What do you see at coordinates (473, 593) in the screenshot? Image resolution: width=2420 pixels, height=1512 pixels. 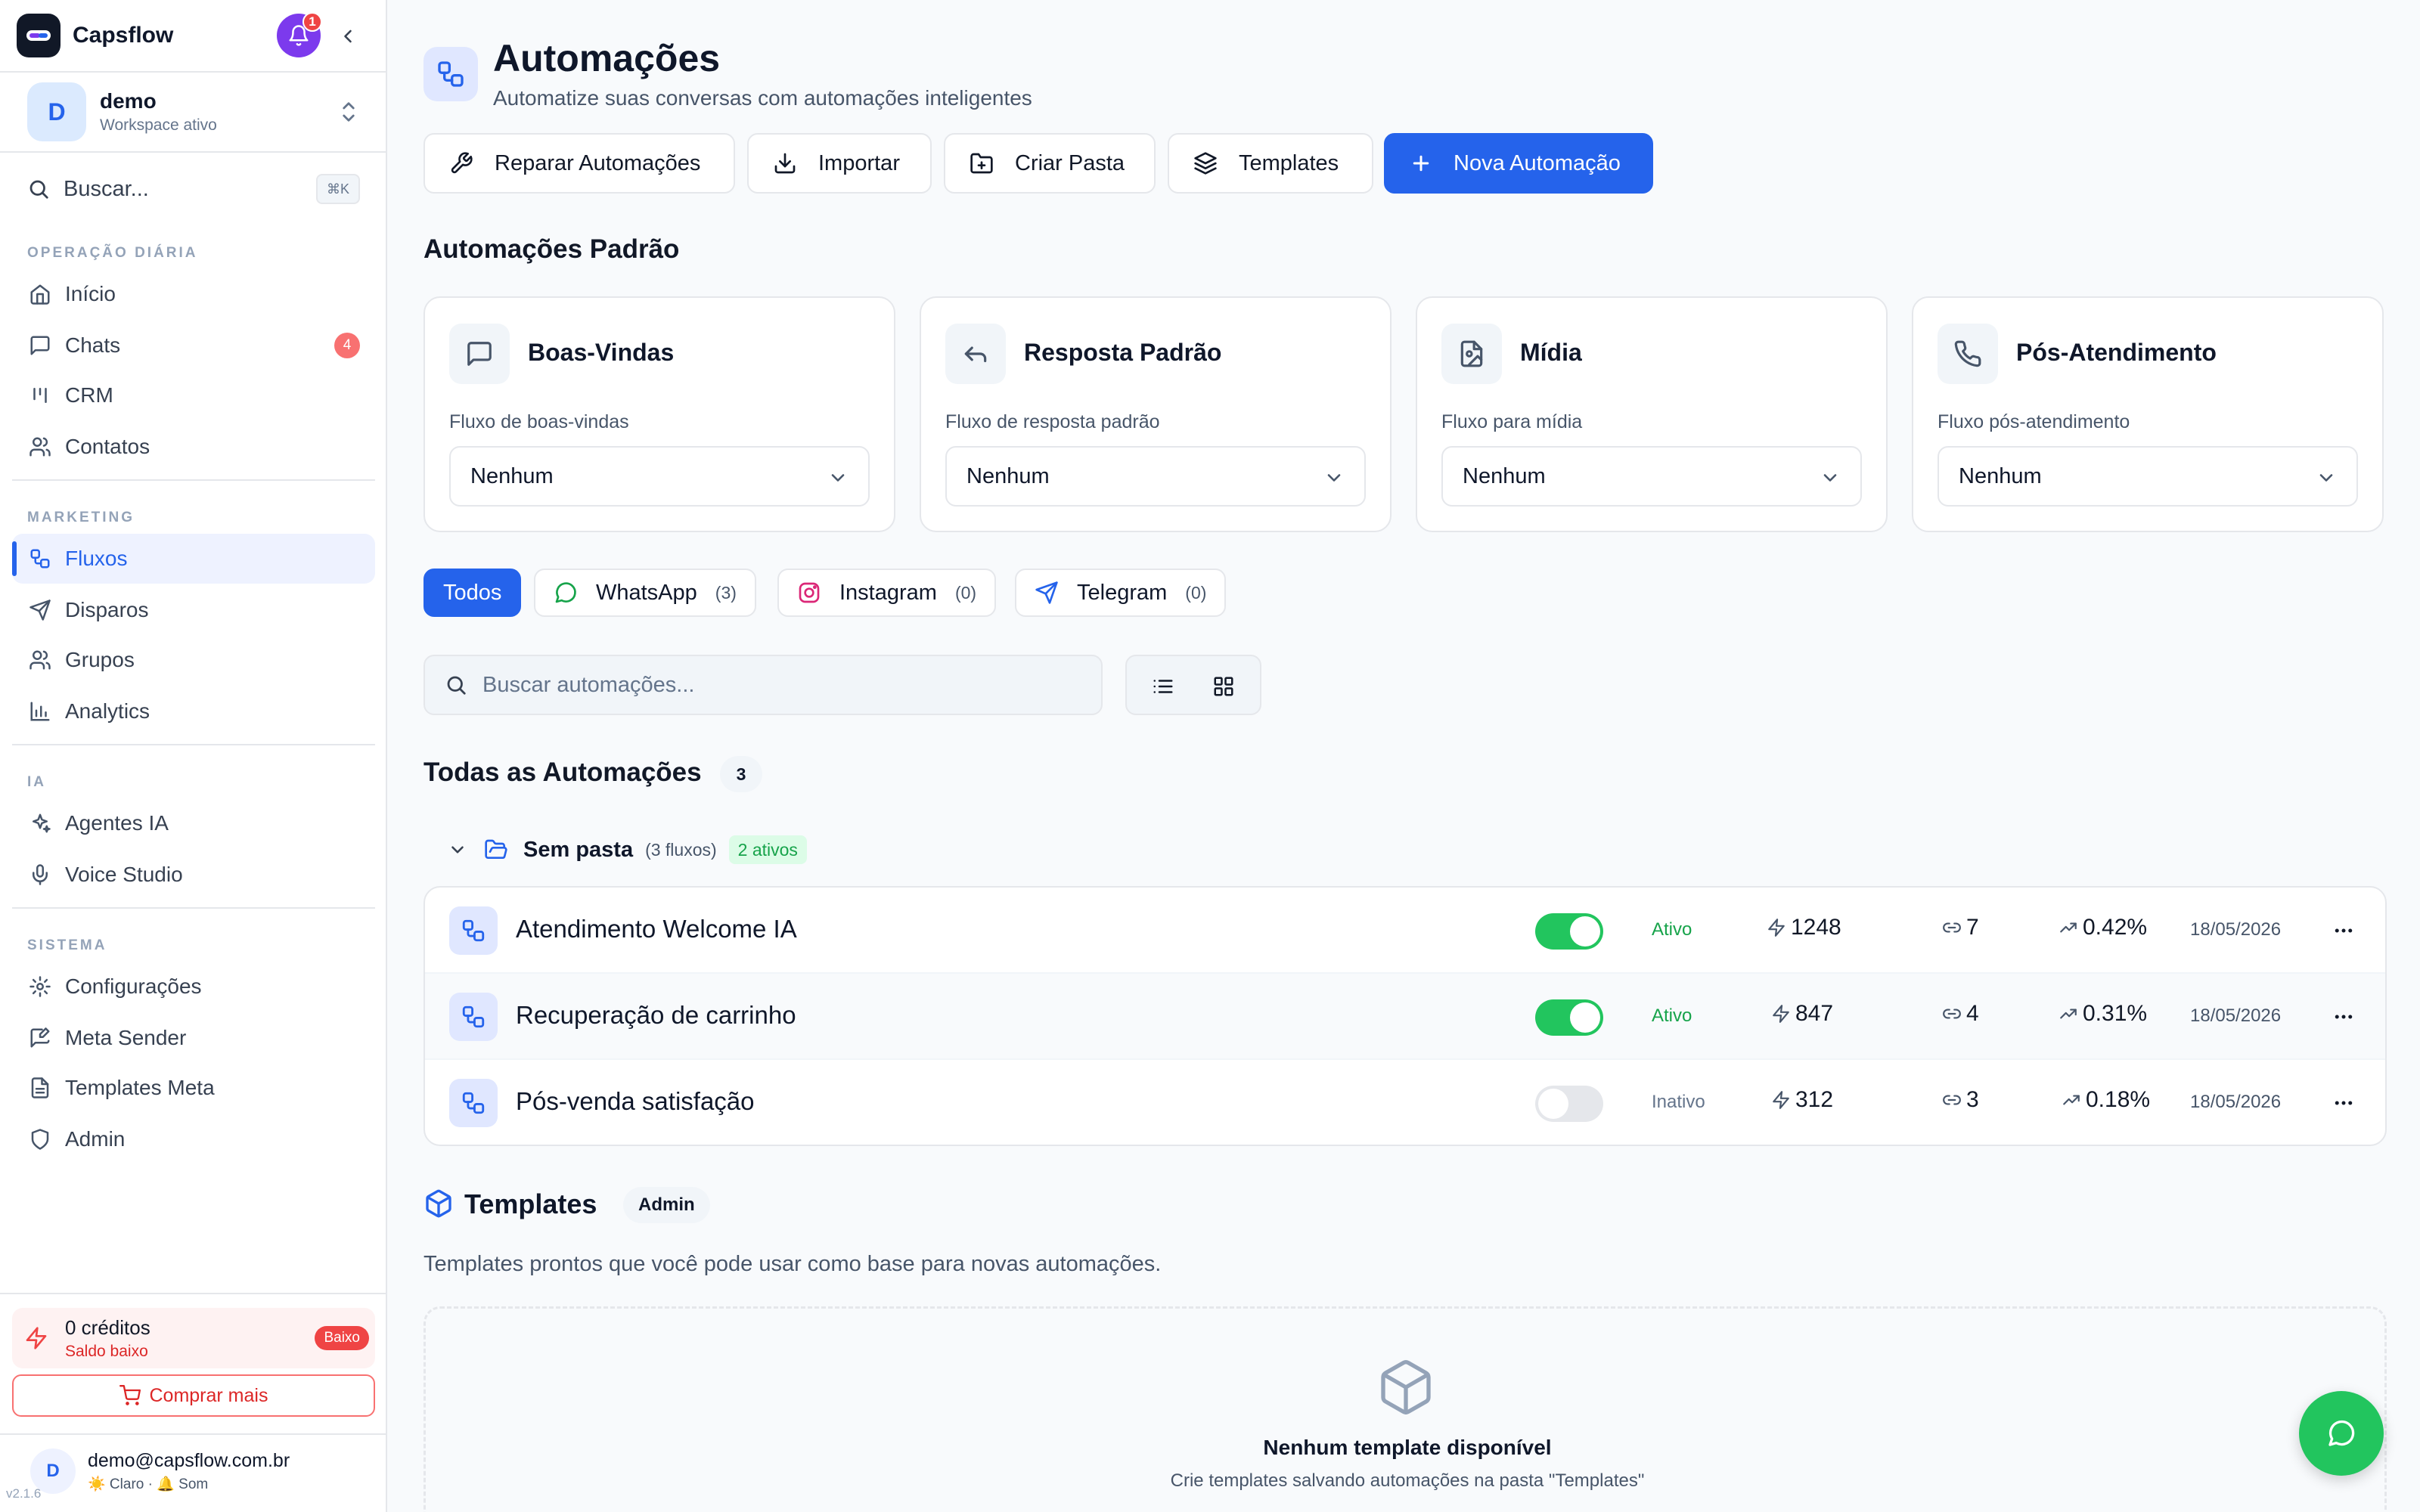 I see `tab-all: Todos` at bounding box center [473, 593].